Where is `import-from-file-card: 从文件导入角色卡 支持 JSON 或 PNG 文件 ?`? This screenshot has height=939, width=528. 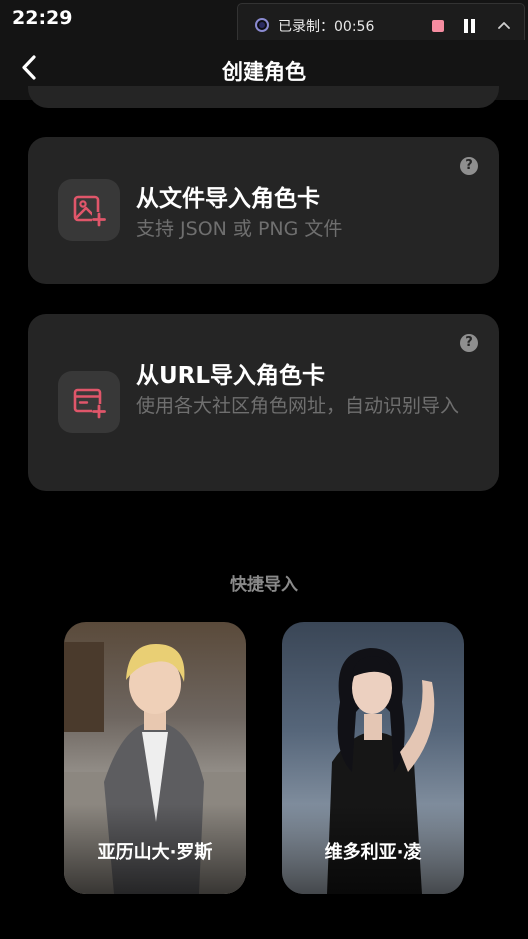
import-from-file-card: 从文件导入角色卡 支持 JSON 或 PNG 文件 ? is located at coordinates (263, 210).